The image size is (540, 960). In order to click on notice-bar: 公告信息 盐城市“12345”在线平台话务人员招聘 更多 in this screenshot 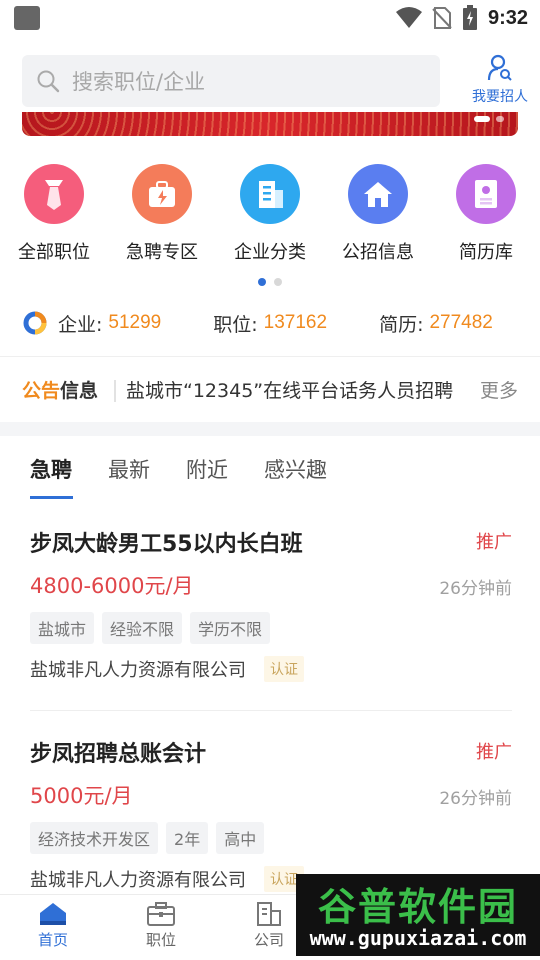, I will do `click(270, 390)`.